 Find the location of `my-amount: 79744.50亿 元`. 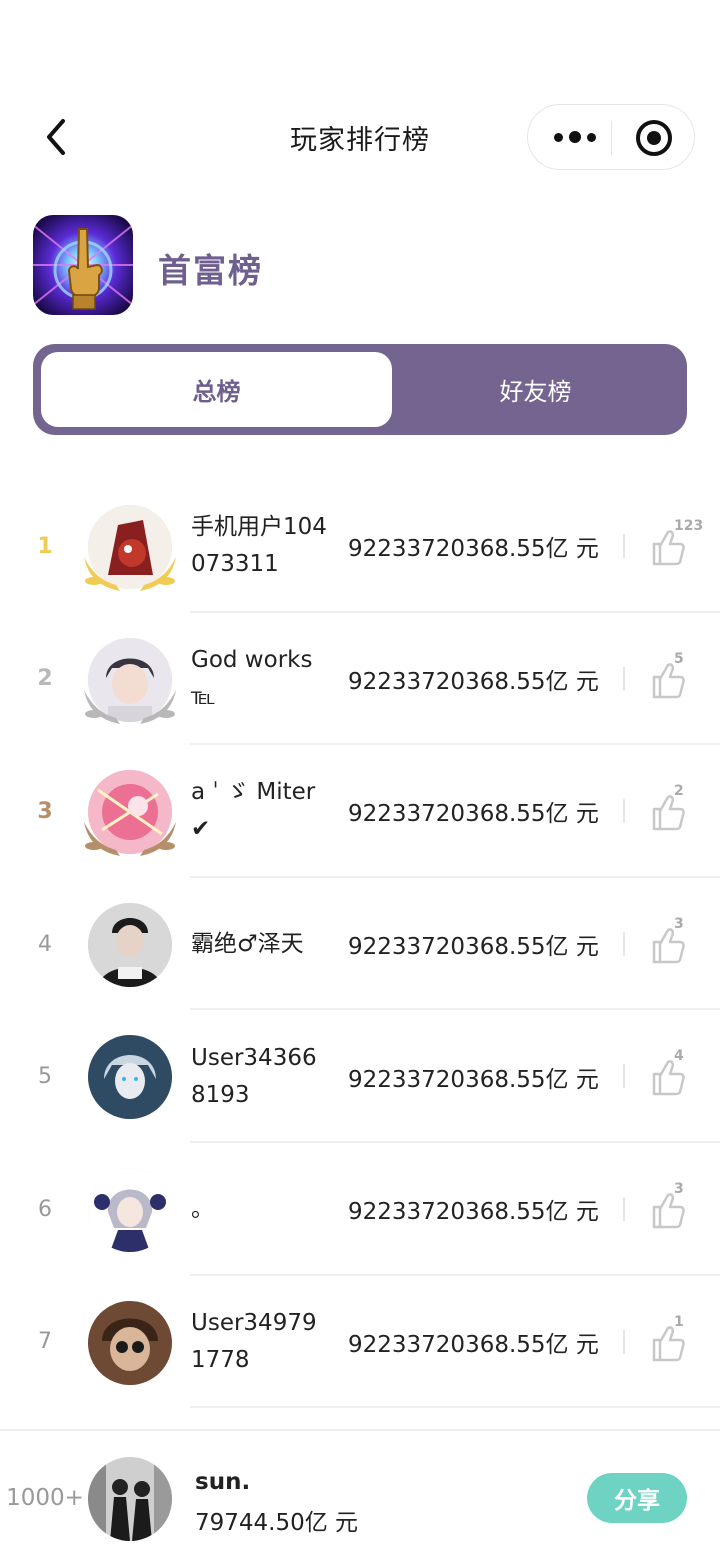

my-amount: 79744.50亿 元 is located at coordinates (277, 1523).